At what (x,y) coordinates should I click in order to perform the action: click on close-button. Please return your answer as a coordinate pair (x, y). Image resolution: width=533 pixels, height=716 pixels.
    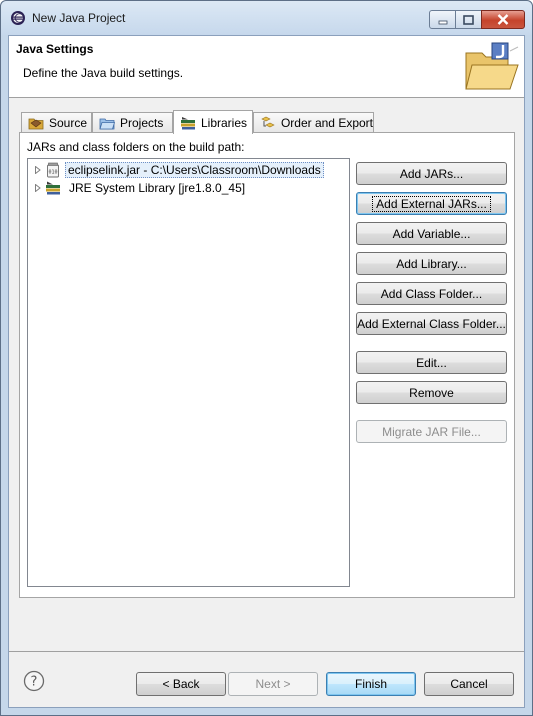
    Looking at the image, I should click on (503, 19).